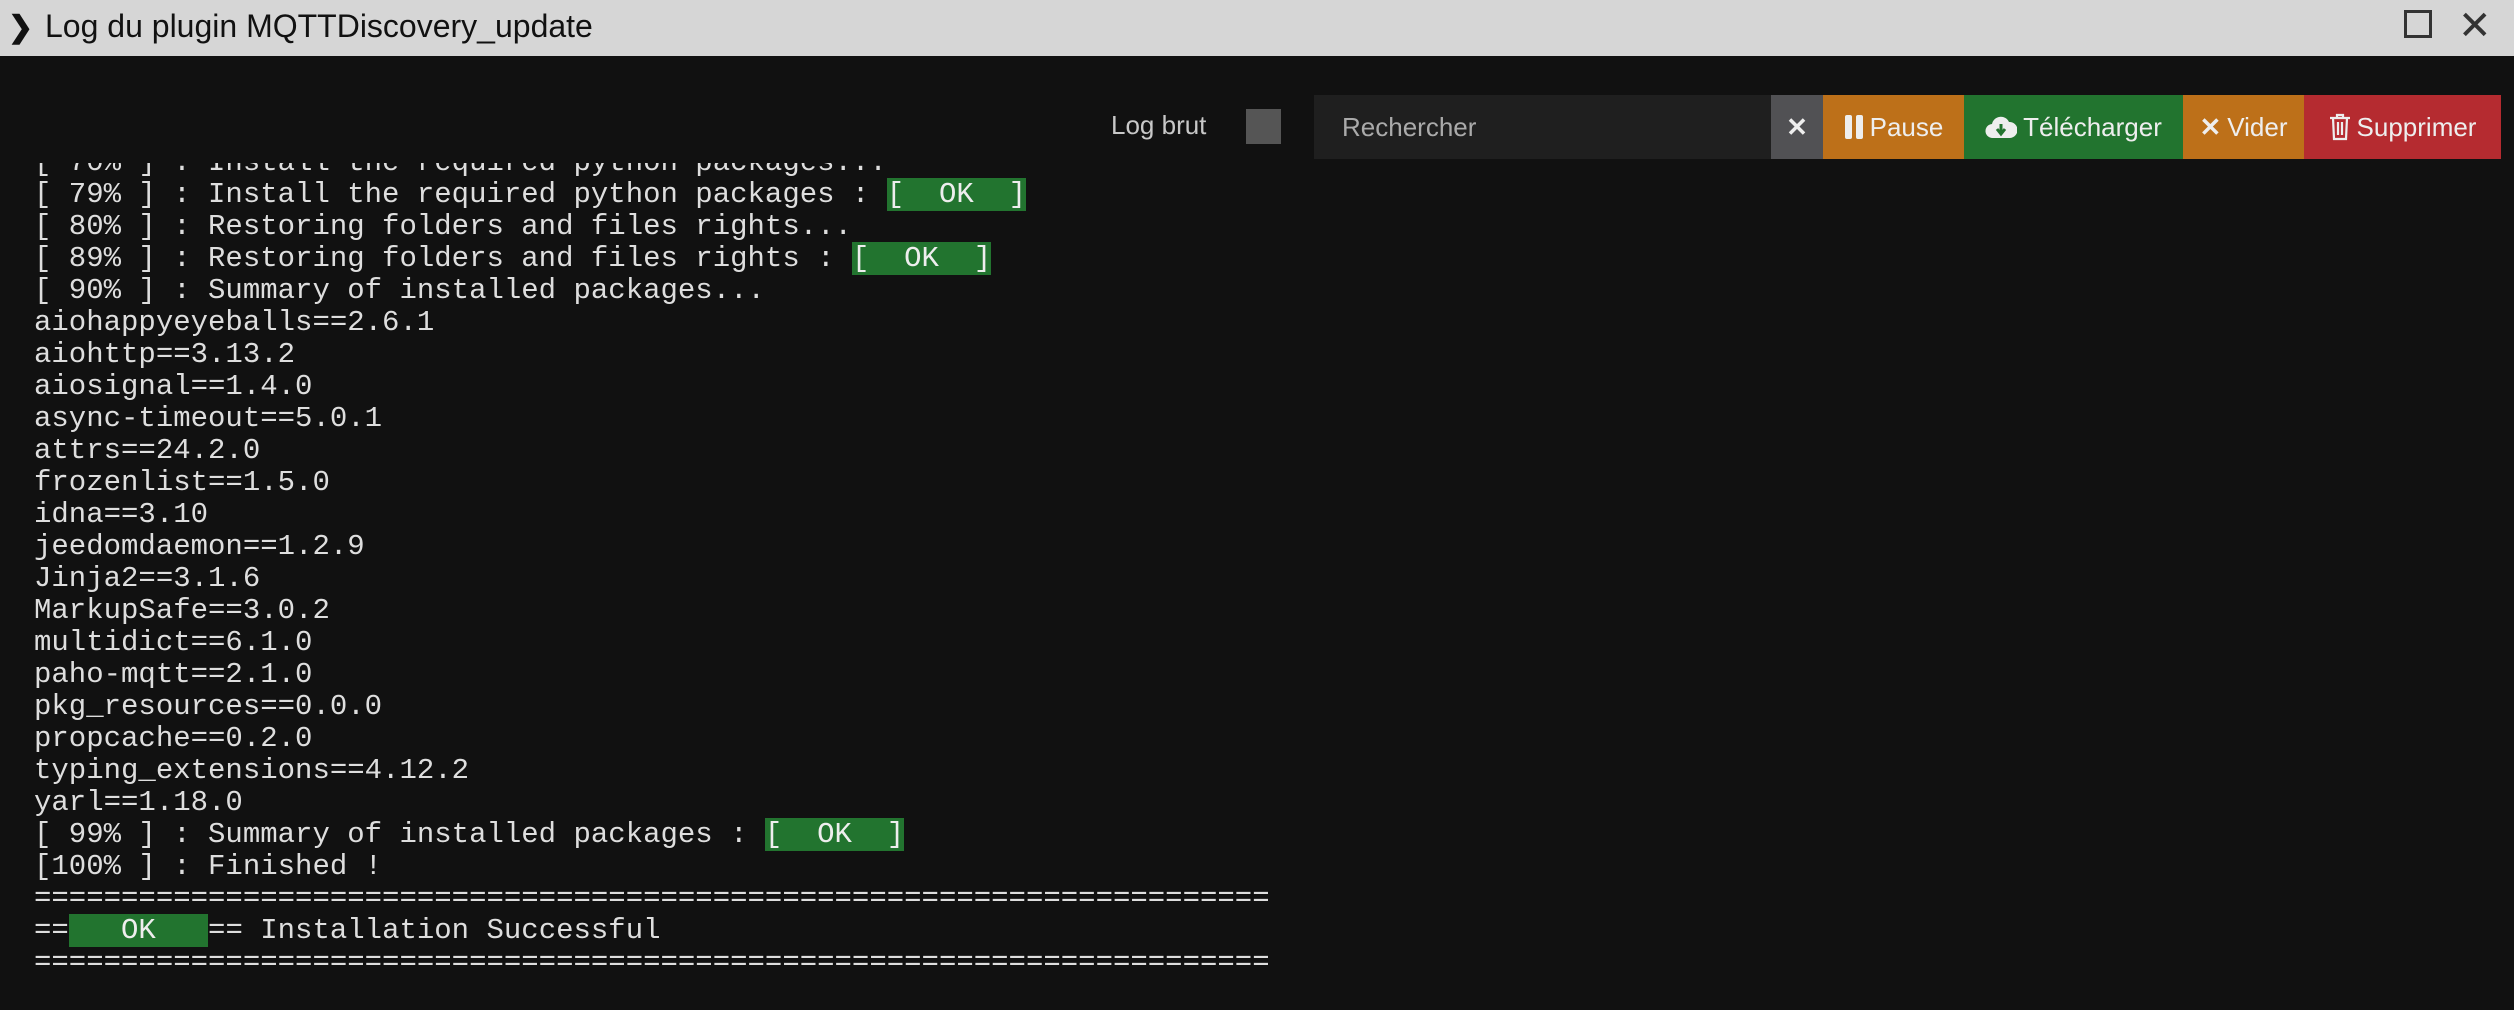 Image resolution: width=2514 pixels, height=1010 pixels. What do you see at coordinates (1264, 419) in the screenshot?
I see `log-line: async-timeout==5.0.1` at bounding box center [1264, 419].